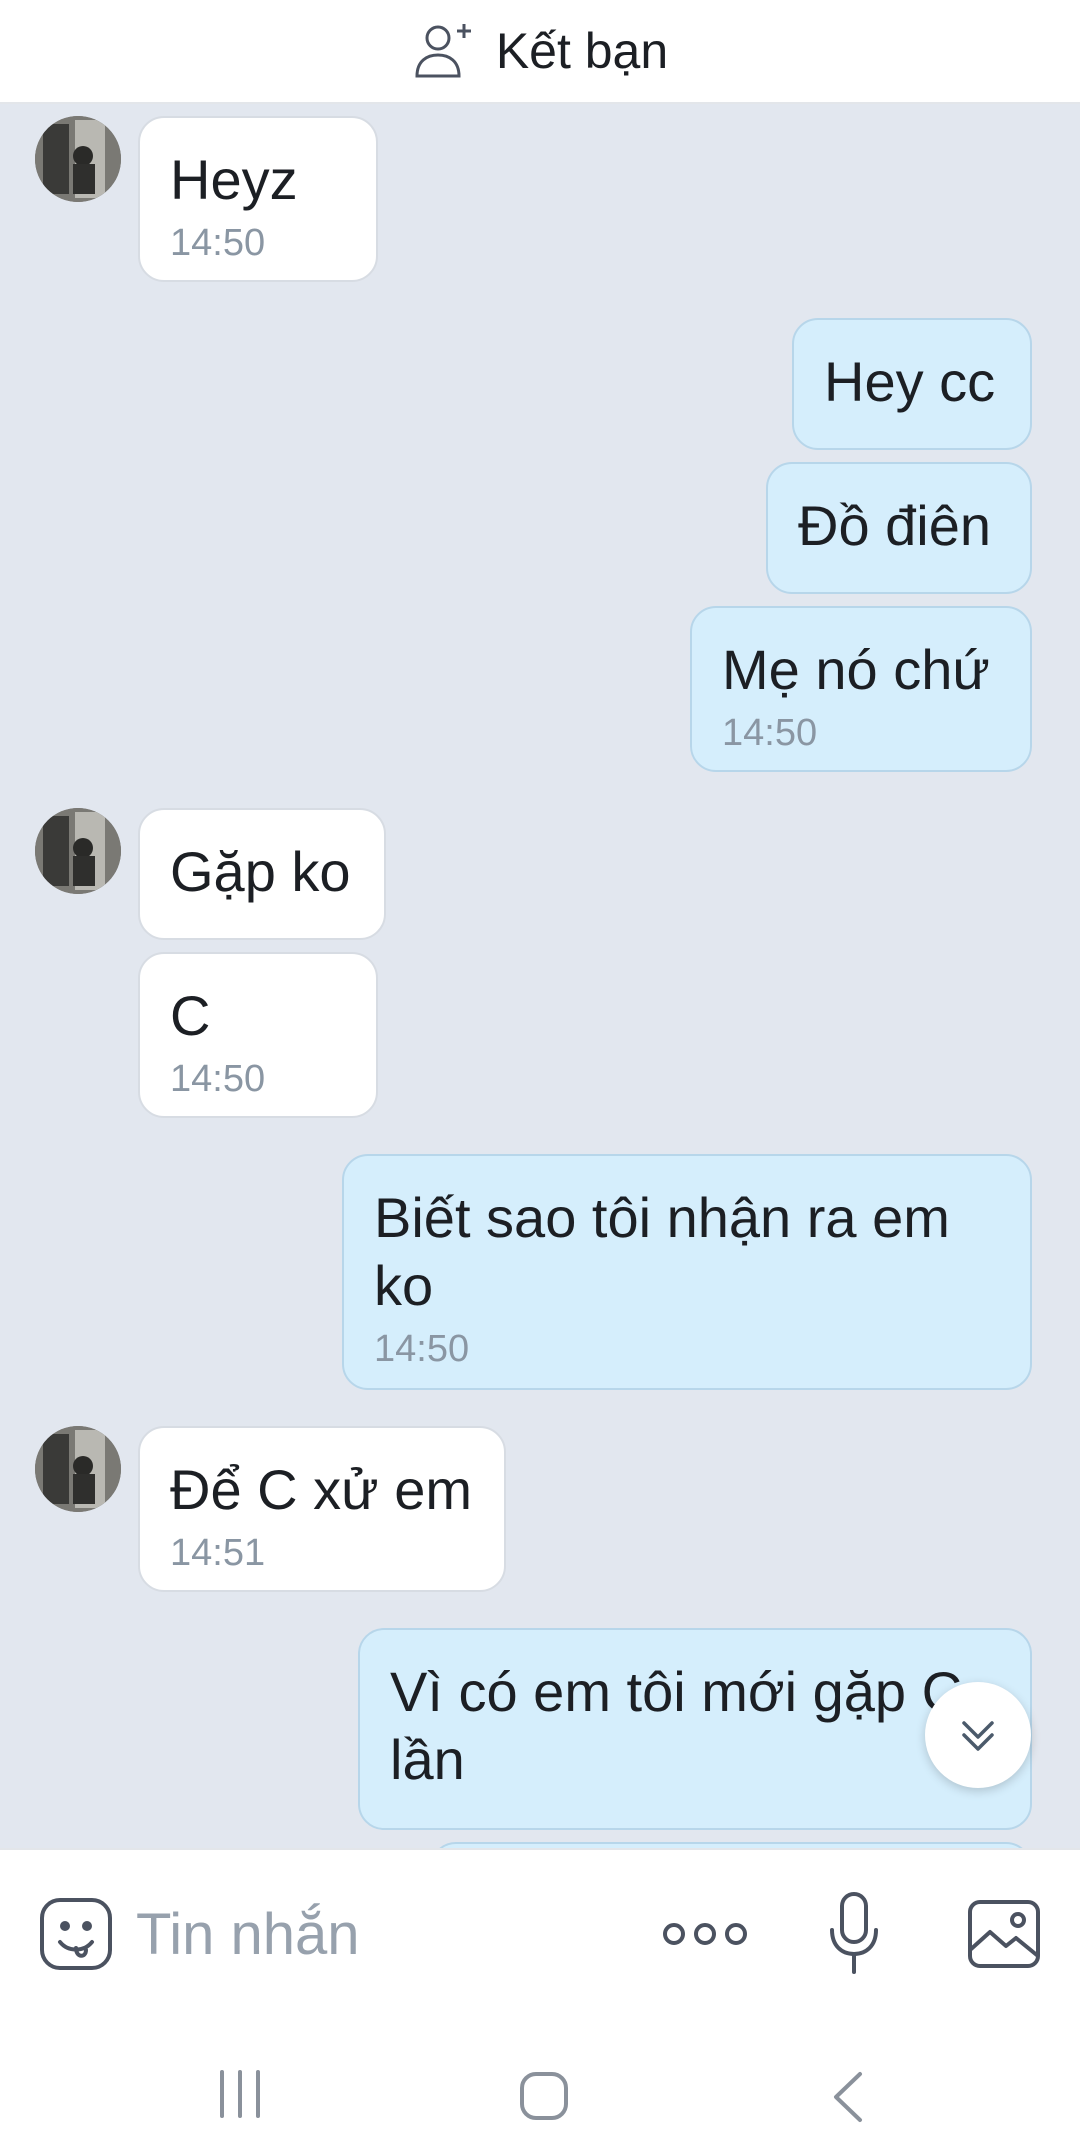  I want to click on message-bubble-outgoing: Biết sao tôi nhận ra em ko 14:50, so click(687, 1272).